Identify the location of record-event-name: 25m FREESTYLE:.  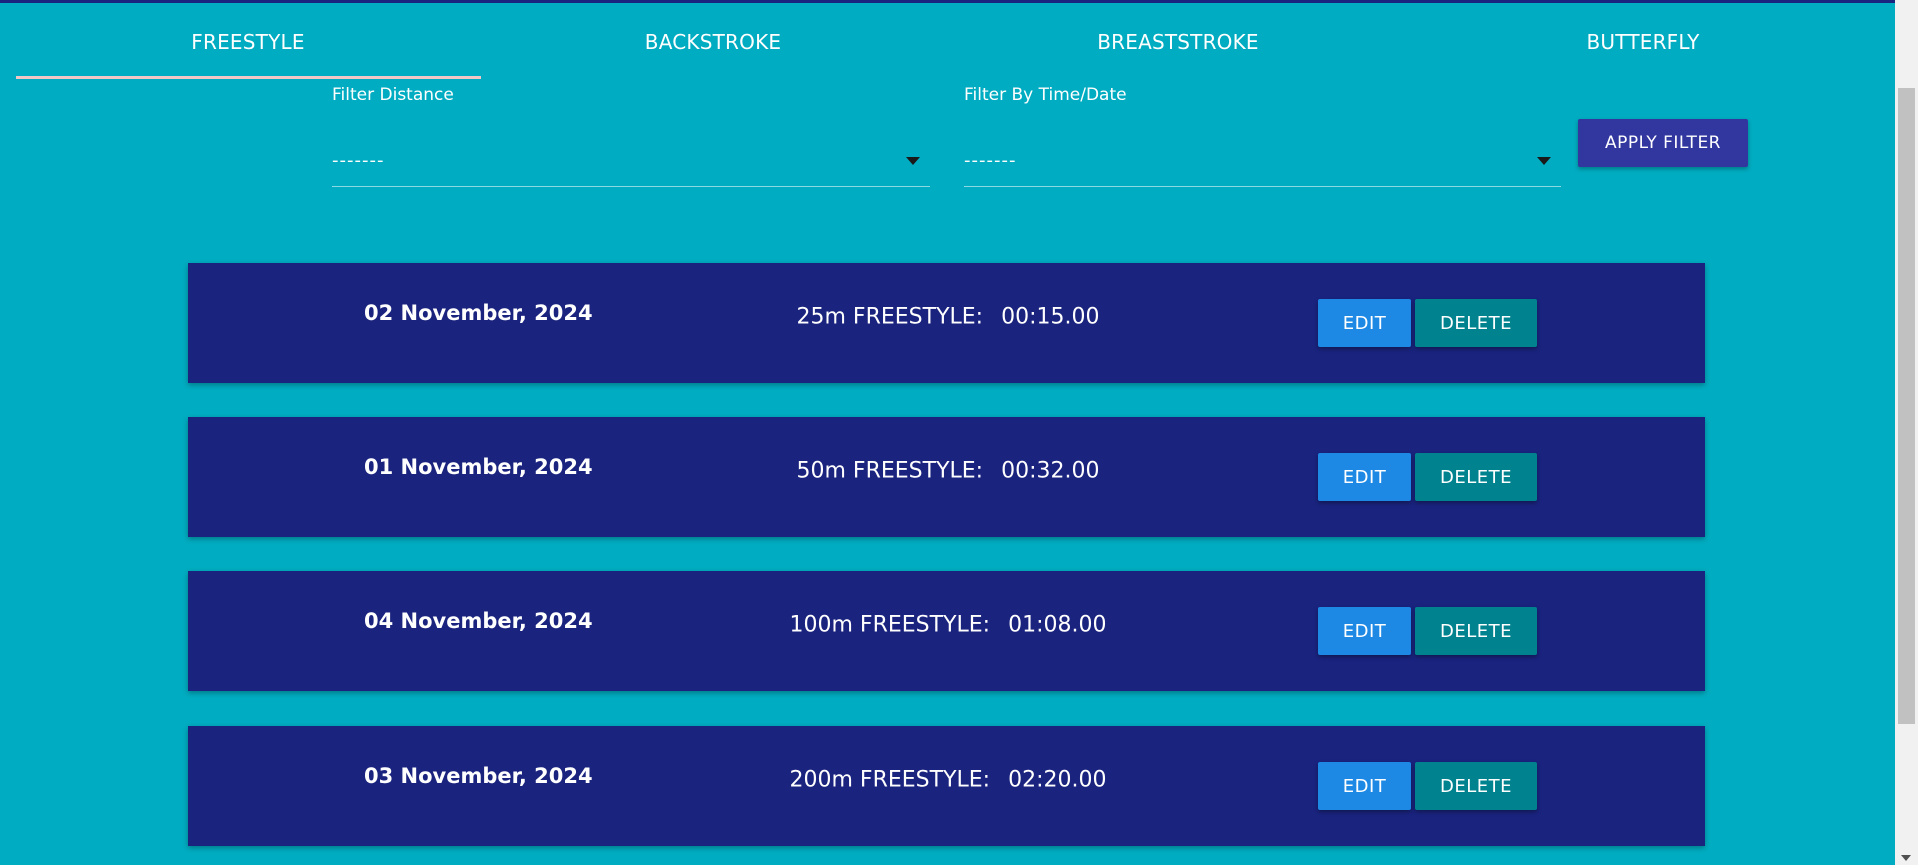
(890, 317).